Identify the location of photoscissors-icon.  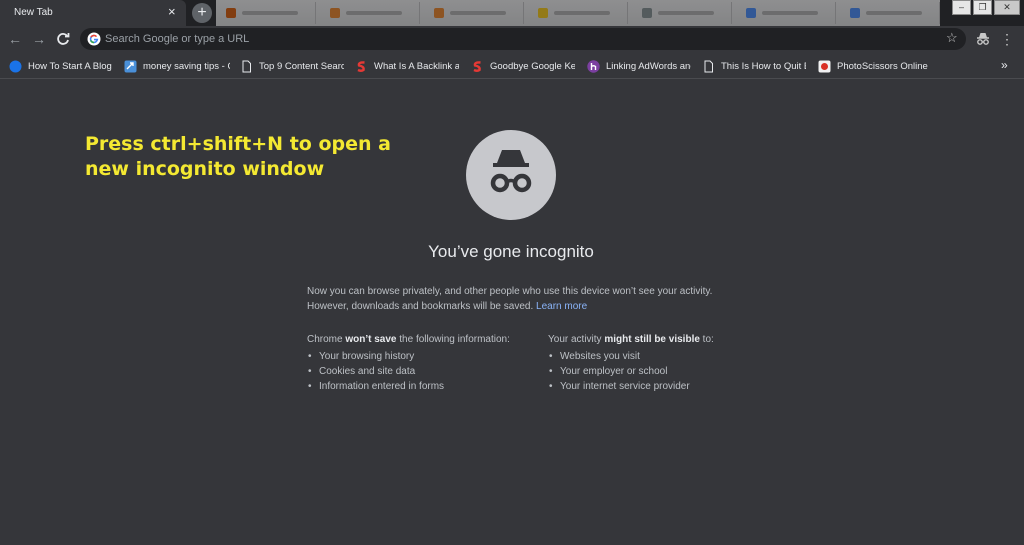
(824, 66).